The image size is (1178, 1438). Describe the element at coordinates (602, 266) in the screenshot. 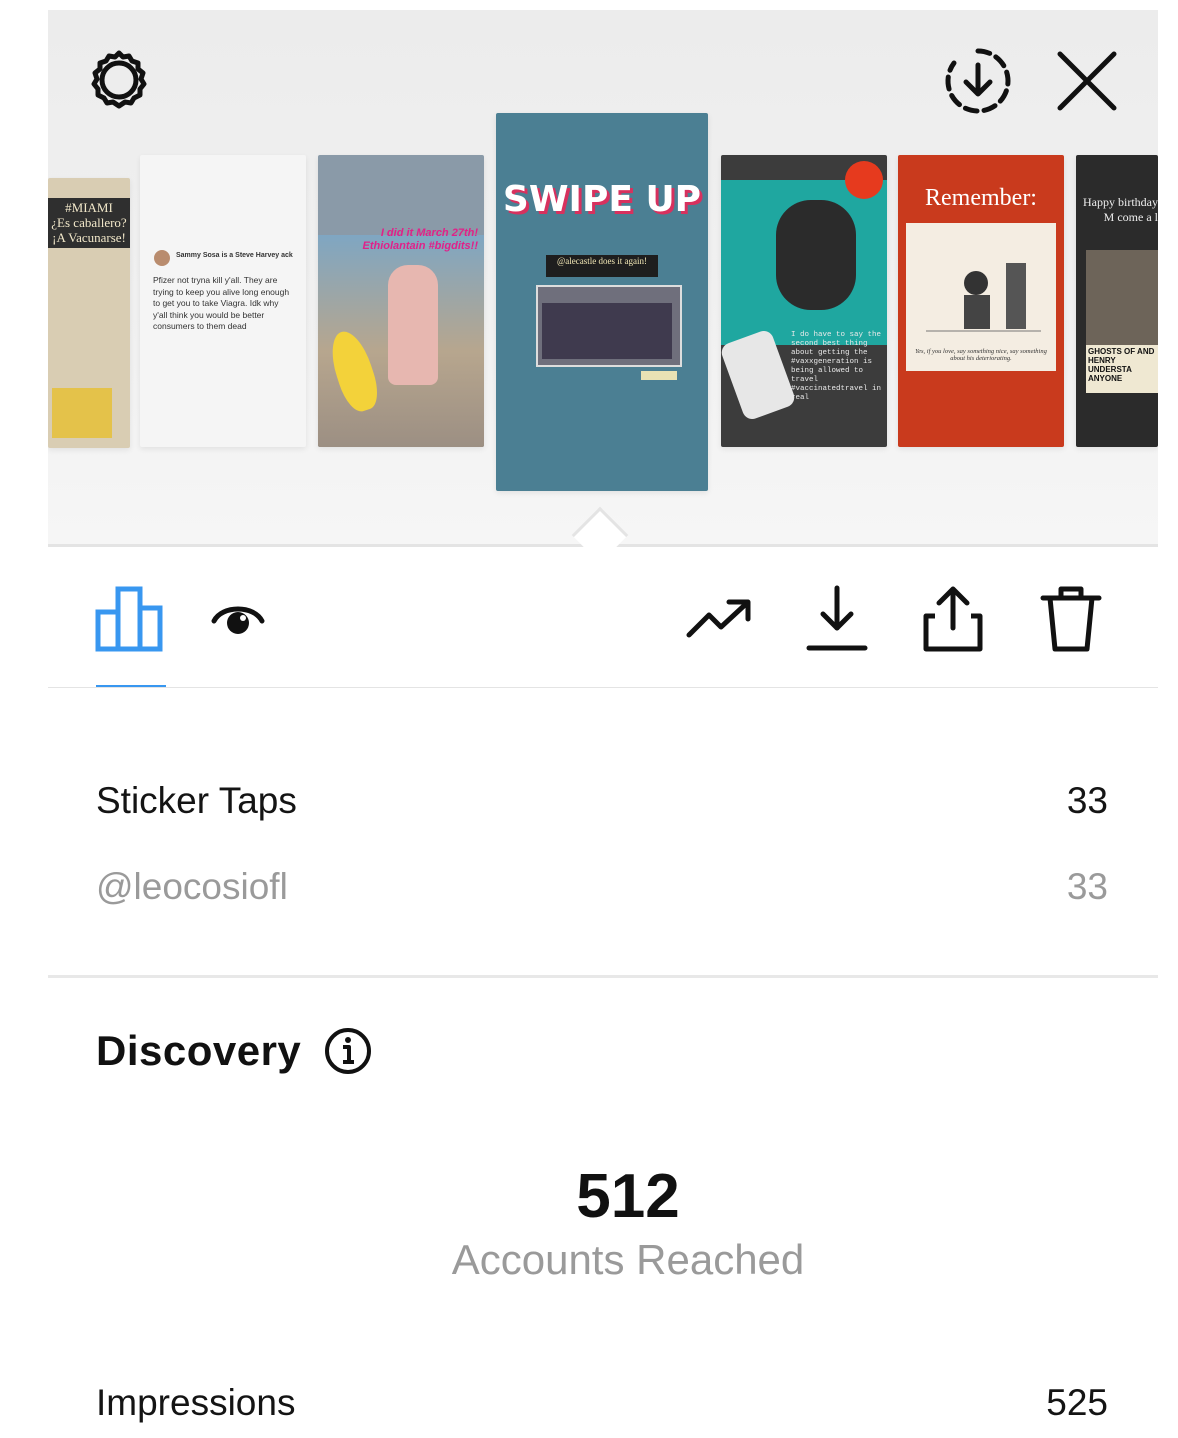

I see `story-caption: @alecastle does it again!` at that location.